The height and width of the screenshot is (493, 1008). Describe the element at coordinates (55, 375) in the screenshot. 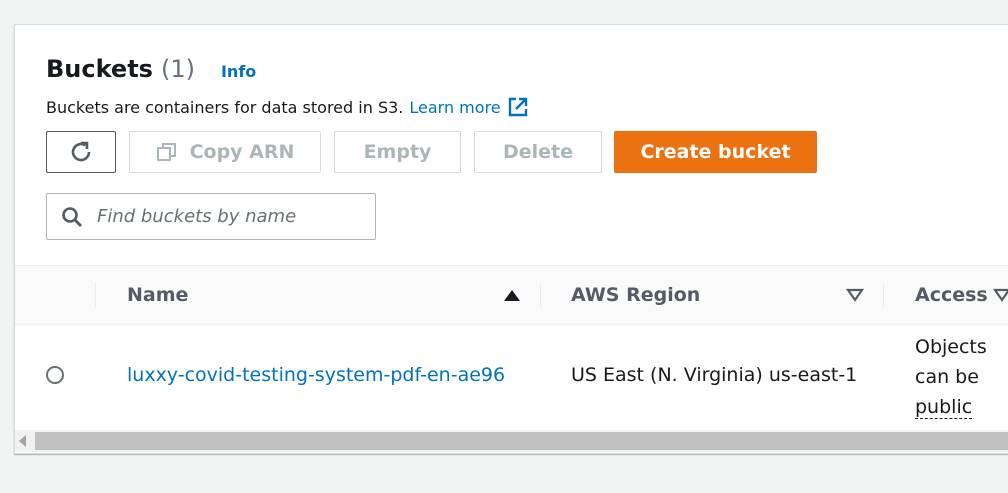

I see `row-select-radio` at that location.